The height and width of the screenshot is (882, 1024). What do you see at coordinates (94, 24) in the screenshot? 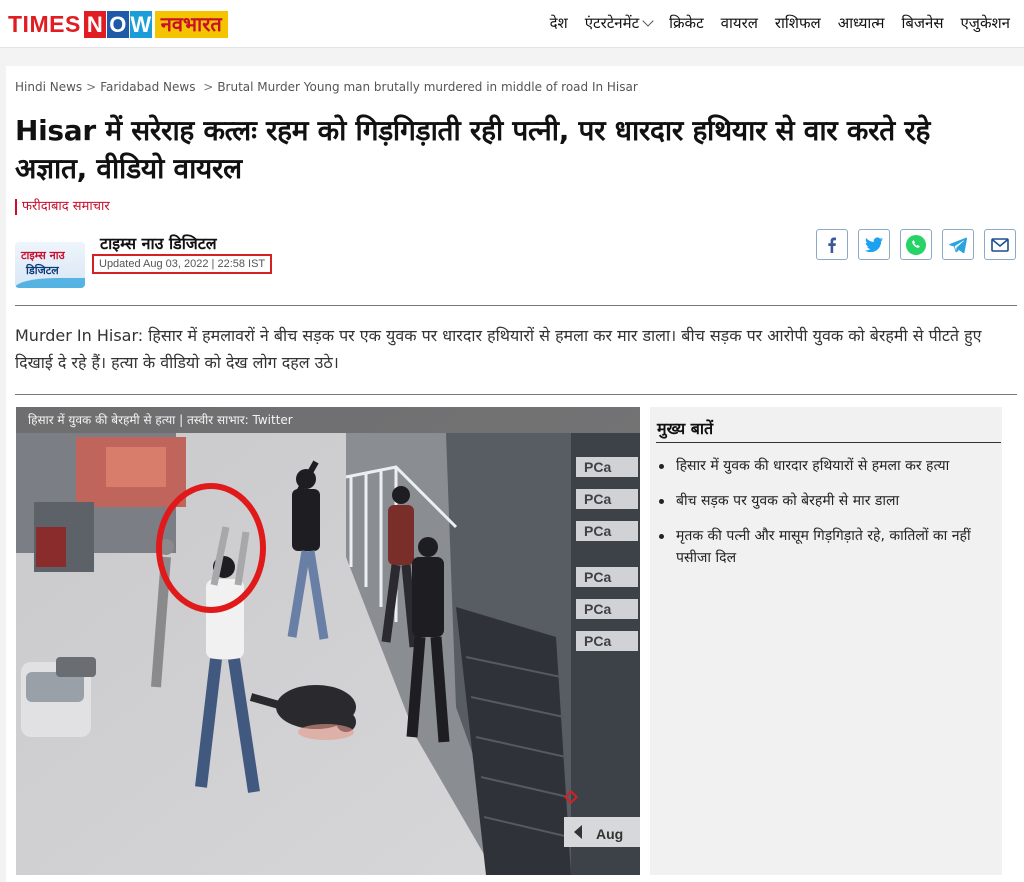
I see `logo-letter: N` at bounding box center [94, 24].